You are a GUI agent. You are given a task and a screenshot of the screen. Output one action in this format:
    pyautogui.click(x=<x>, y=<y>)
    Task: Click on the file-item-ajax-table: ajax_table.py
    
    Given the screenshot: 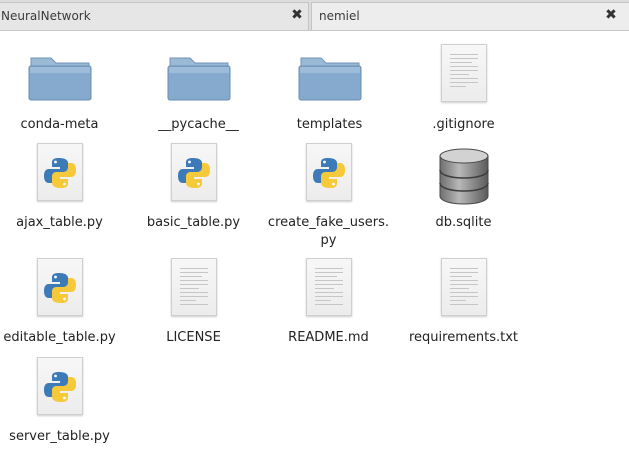 What is the action you would take?
    pyautogui.click(x=61, y=183)
    